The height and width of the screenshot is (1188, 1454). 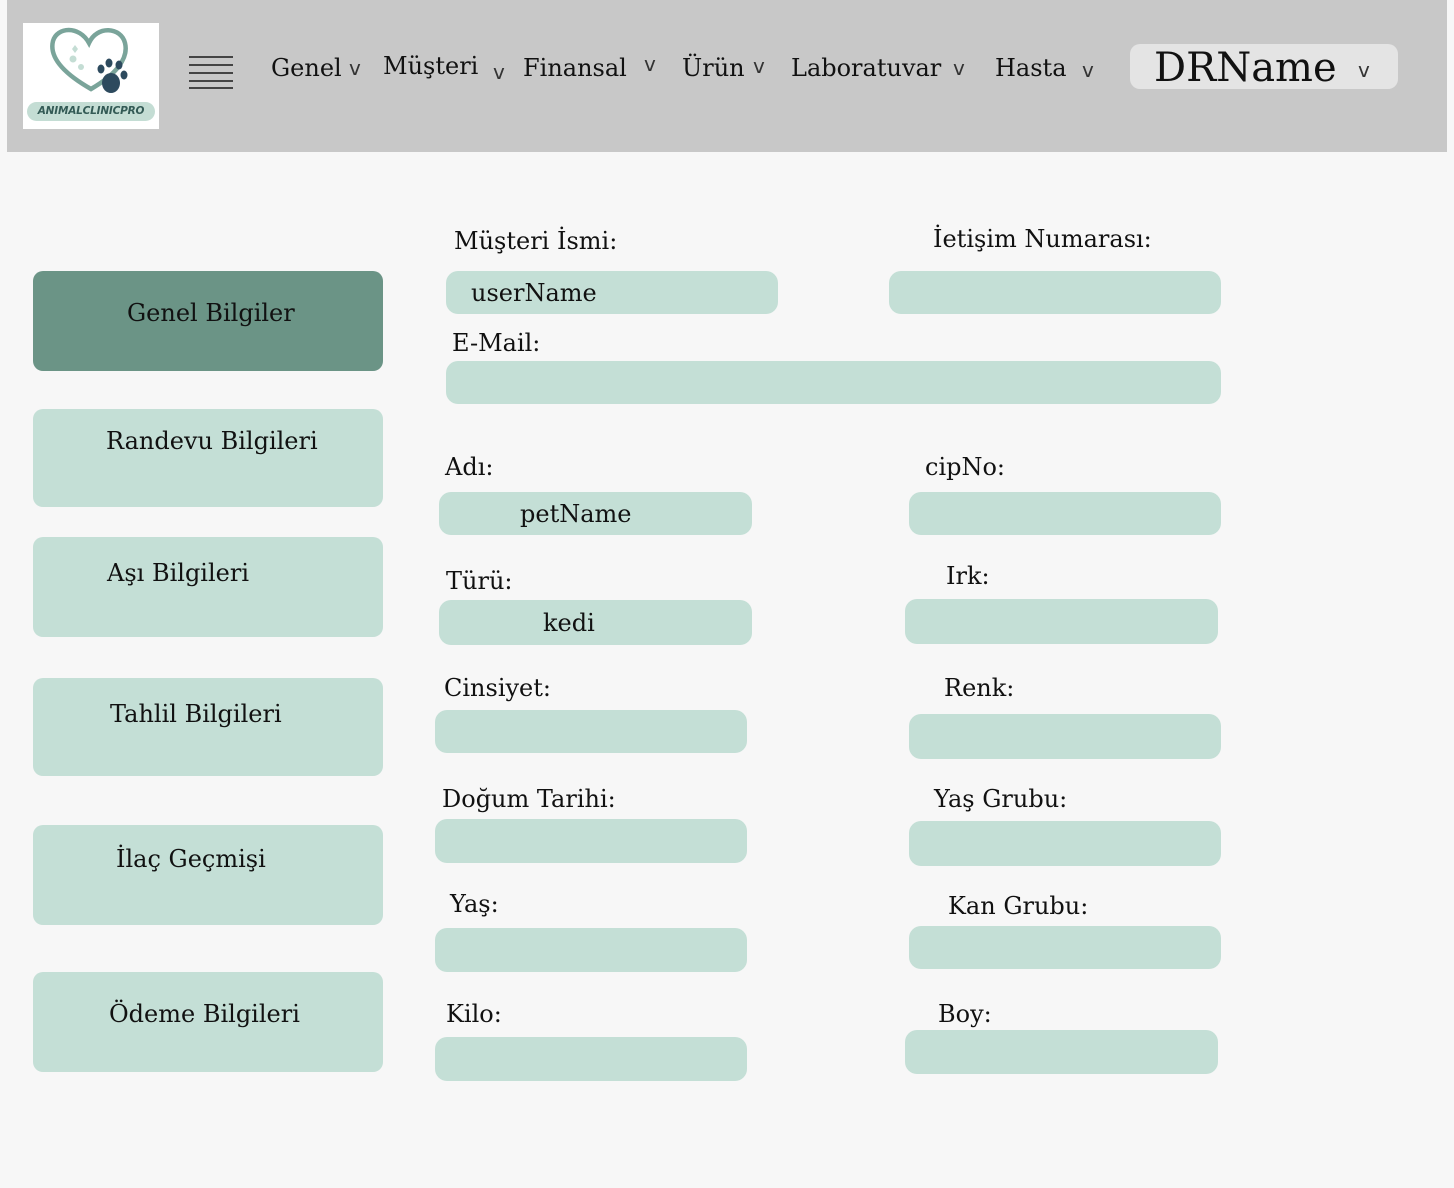 I want to click on user-menu-dropdown: DRName v, so click(x=1264, y=67).